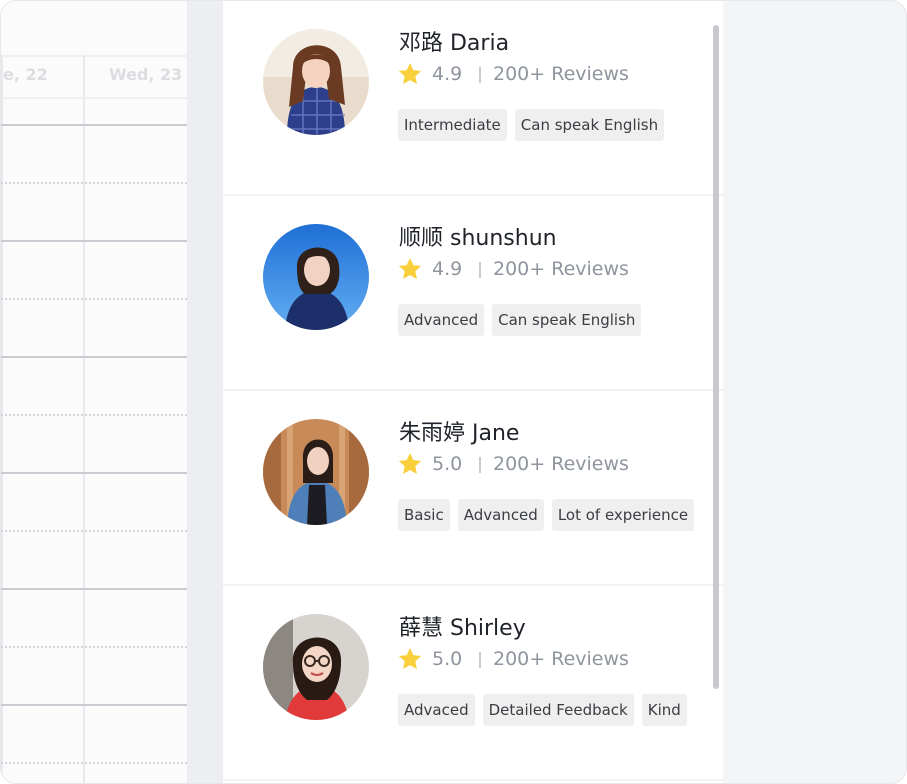 The width and height of the screenshot is (907, 784). What do you see at coordinates (25, 74) in the screenshot?
I see `calendar-day-label: e, 22` at bounding box center [25, 74].